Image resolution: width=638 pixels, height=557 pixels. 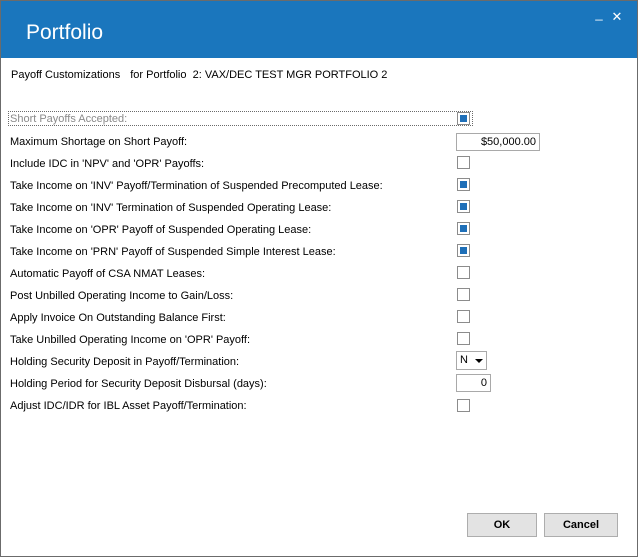 What do you see at coordinates (99, 142) in the screenshot?
I see `max-shortage-label: Maximum Shortage on Short Payoff:` at bounding box center [99, 142].